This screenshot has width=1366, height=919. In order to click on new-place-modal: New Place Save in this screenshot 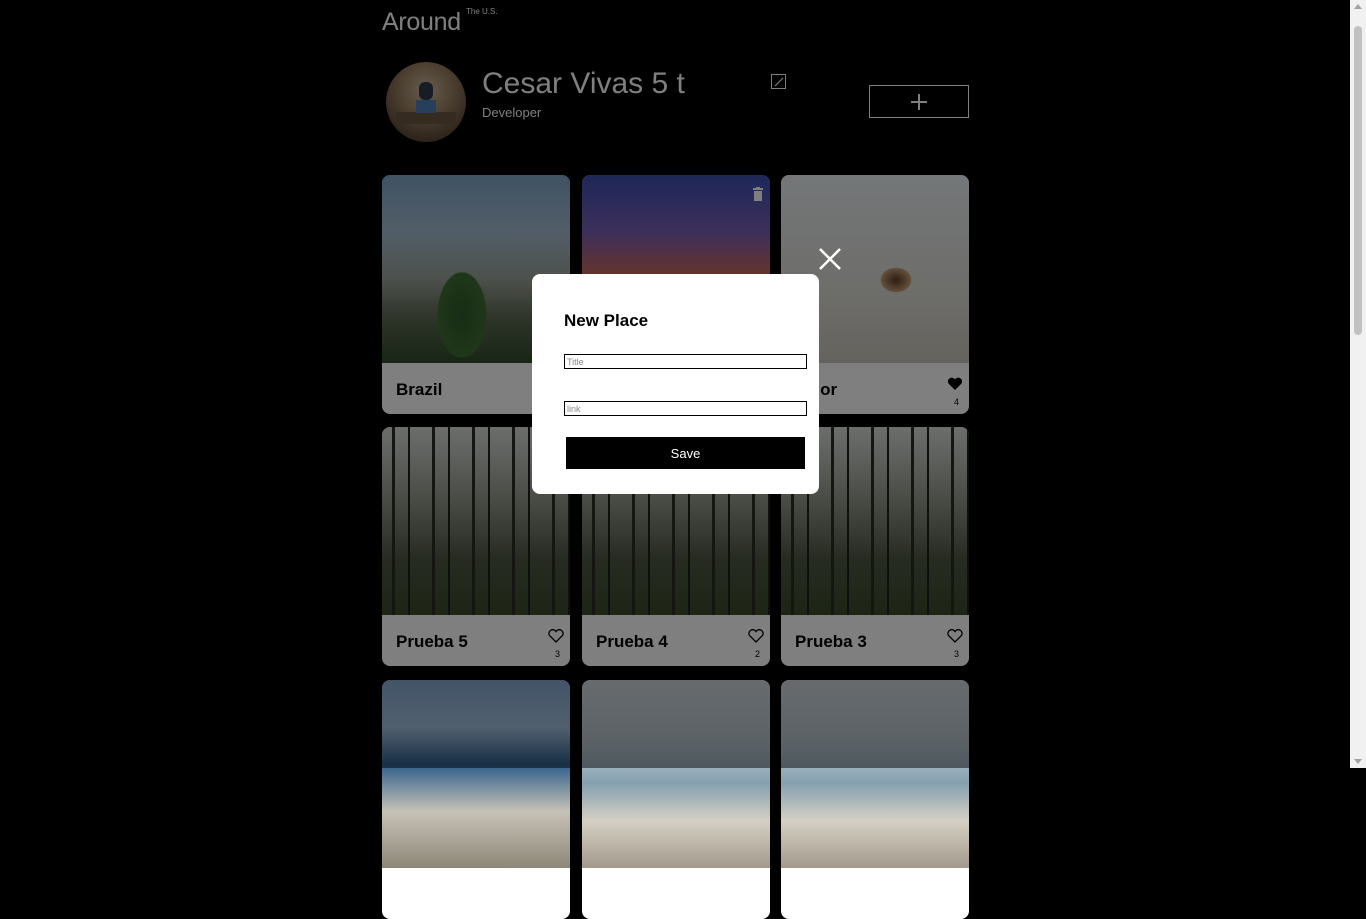, I will do `click(675, 384)`.